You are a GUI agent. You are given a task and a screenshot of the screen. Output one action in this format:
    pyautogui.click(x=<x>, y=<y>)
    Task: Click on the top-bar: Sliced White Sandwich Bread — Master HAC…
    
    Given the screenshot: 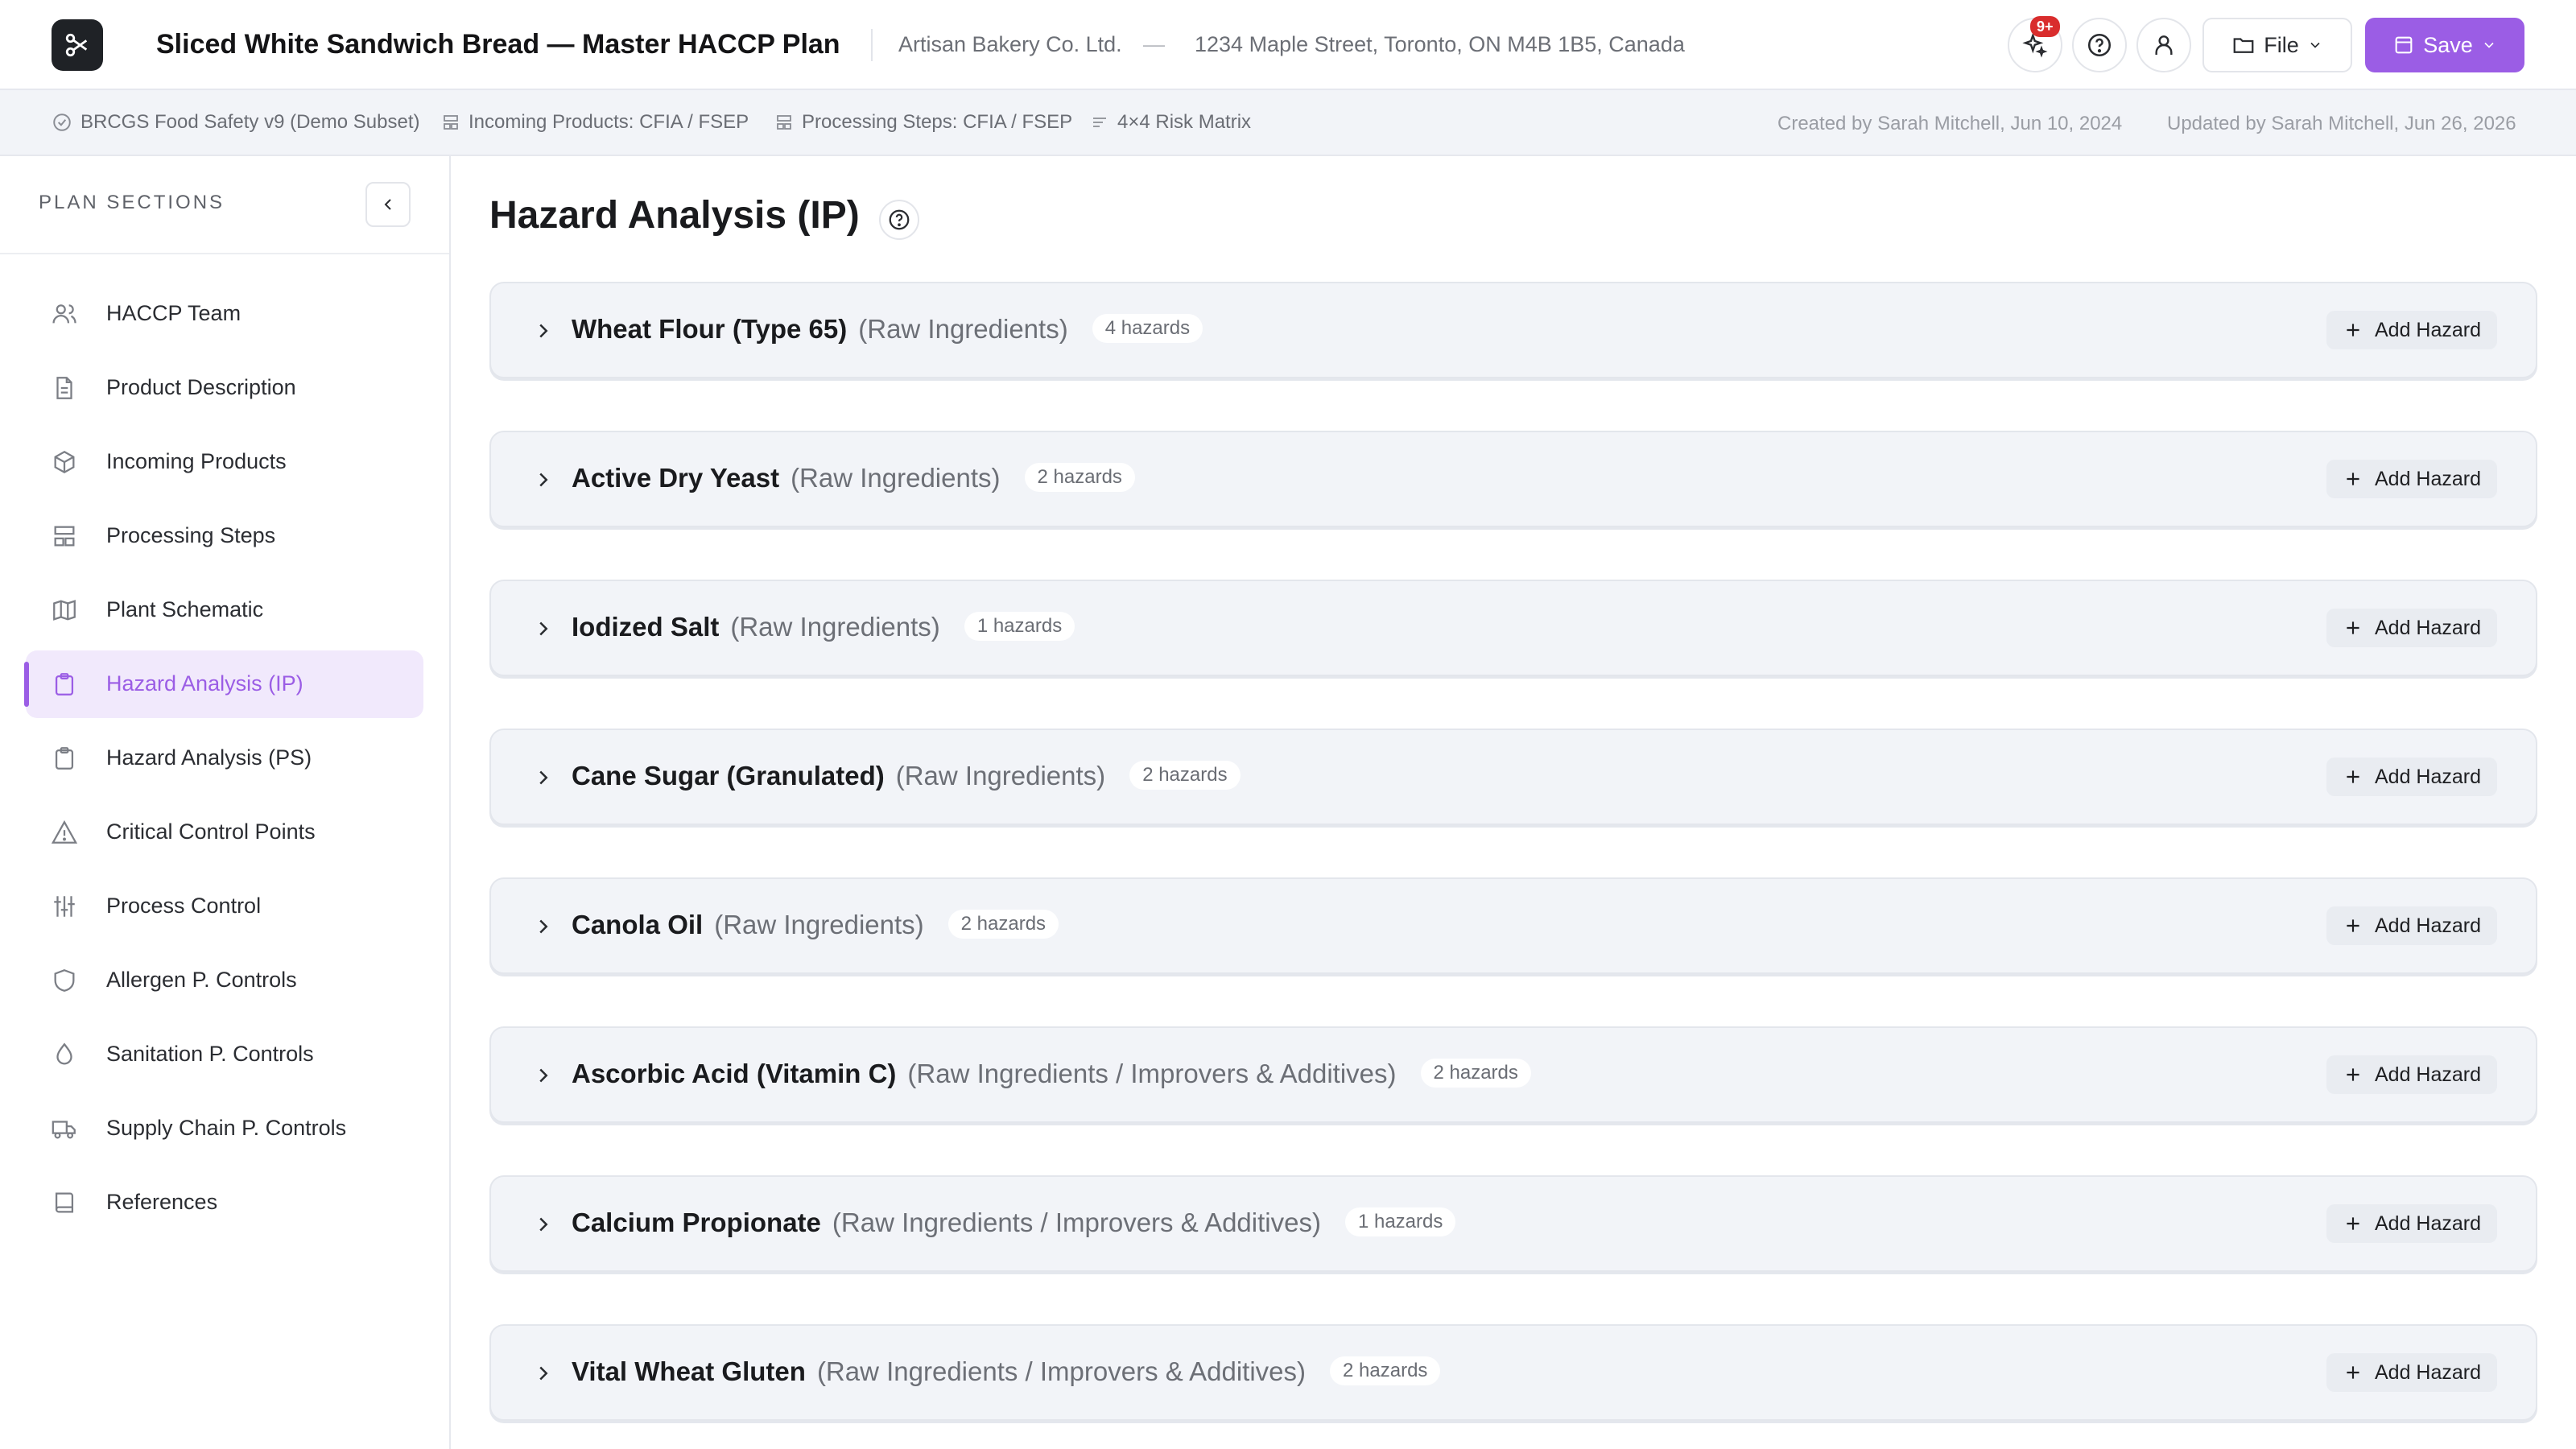 What is the action you would take?
    pyautogui.click(x=1288, y=45)
    